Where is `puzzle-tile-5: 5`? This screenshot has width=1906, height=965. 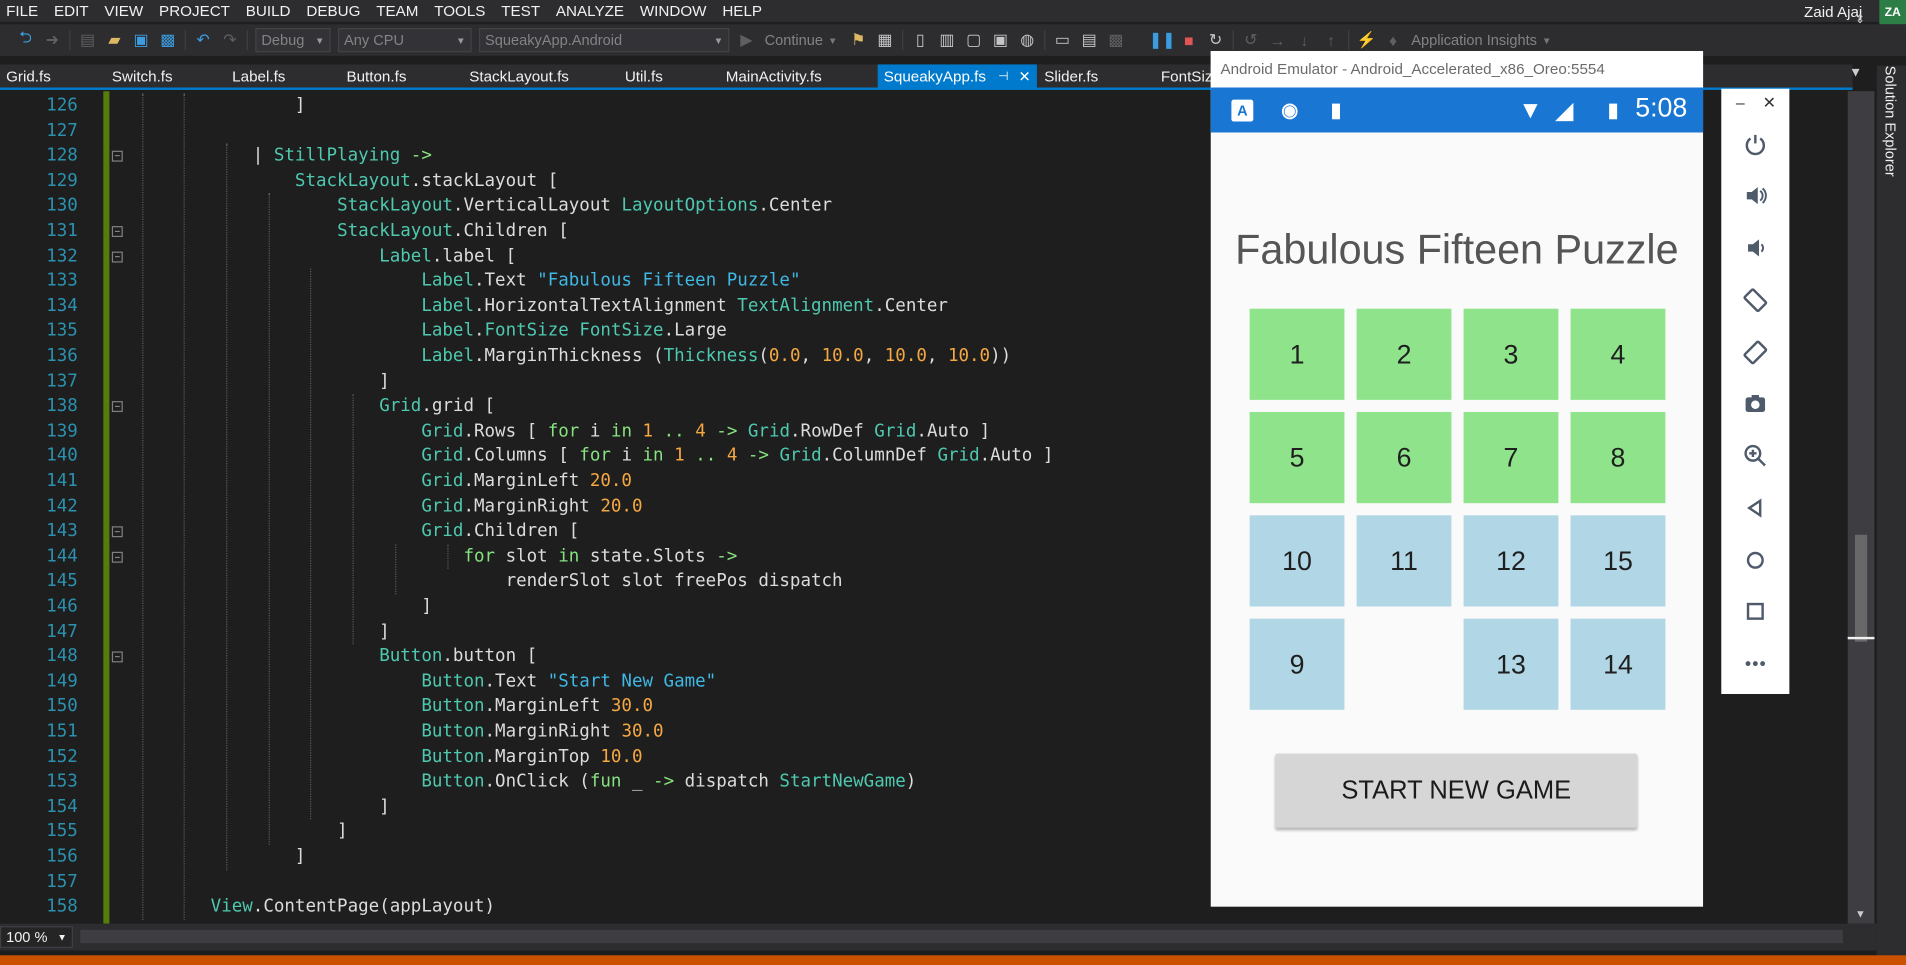 puzzle-tile-5: 5 is located at coordinates (1297, 458).